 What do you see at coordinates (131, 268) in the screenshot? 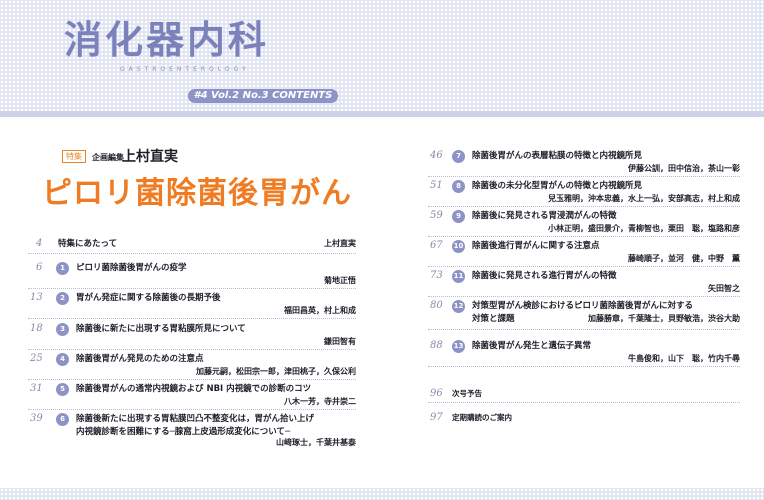
I see `entry-title: ピロリ菌除菌後胃がんの疫学` at bounding box center [131, 268].